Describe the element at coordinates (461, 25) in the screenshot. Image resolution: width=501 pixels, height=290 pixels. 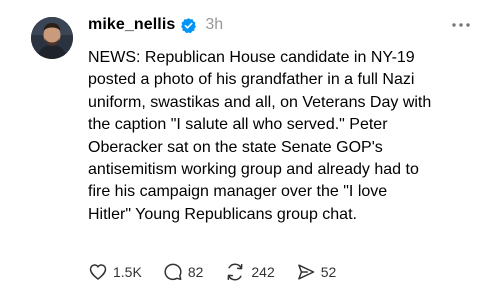
I see `more-dots-icon` at that location.